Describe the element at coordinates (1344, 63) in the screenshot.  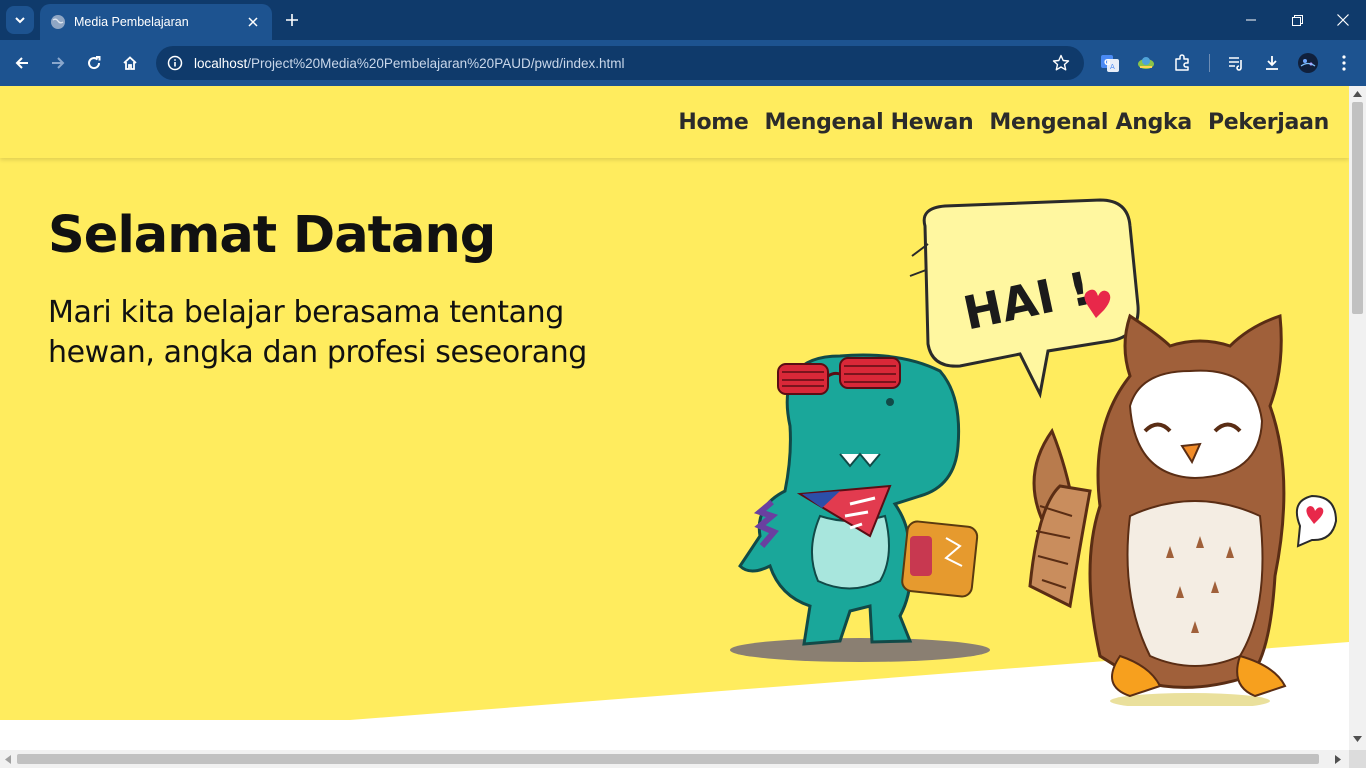
I see `menu-icon` at that location.